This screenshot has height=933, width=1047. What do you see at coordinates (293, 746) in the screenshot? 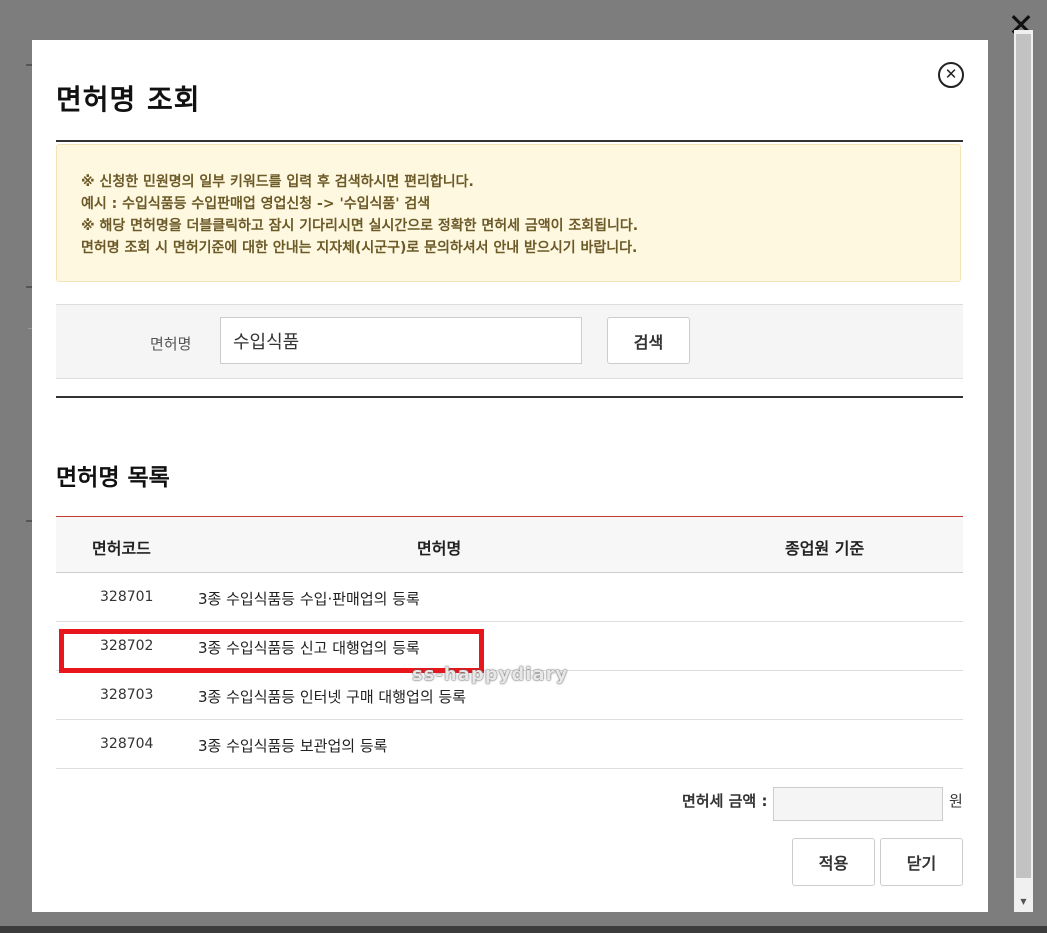
I see `license-name: 3종 수입식품등 보관업의 등록` at bounding box center [293, 746].